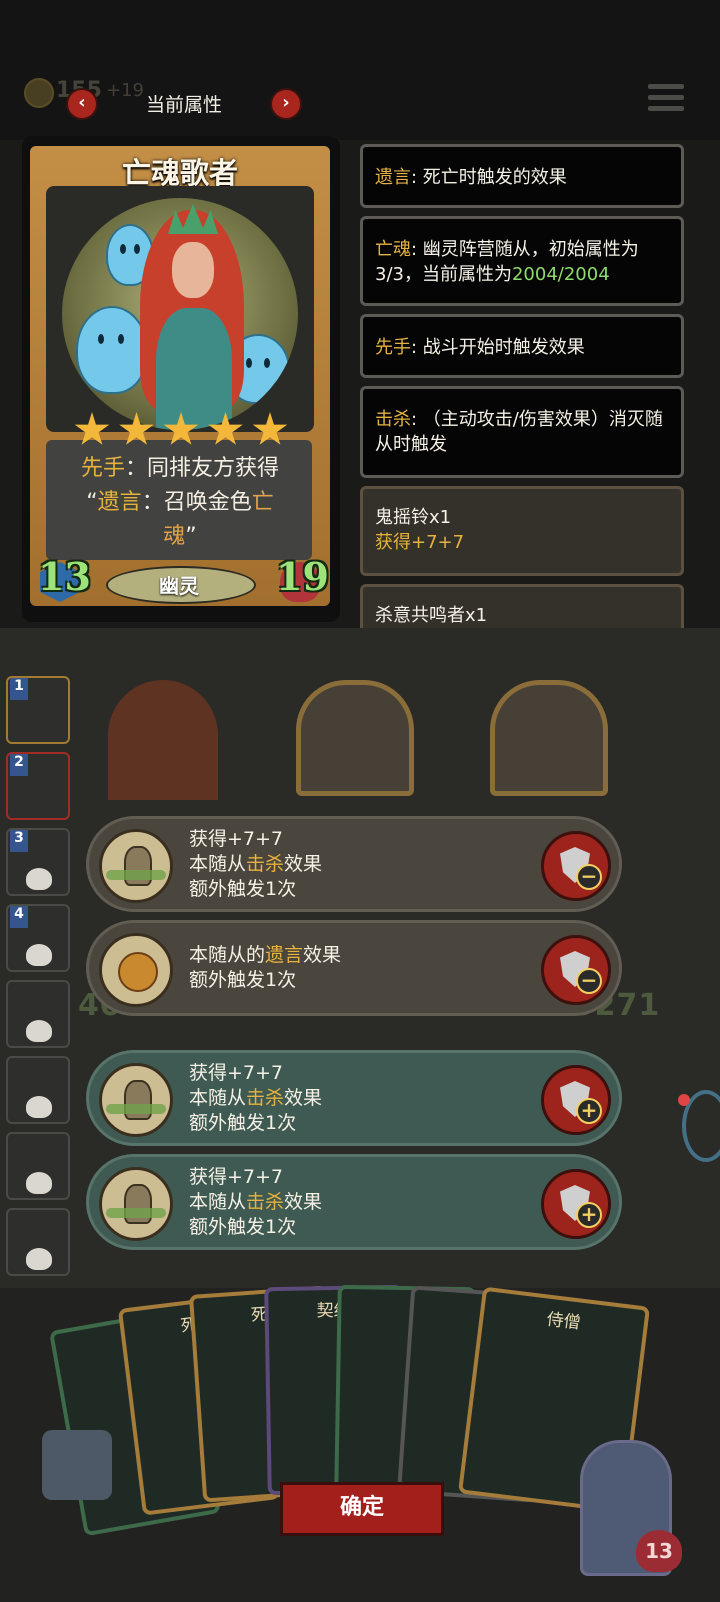  Describe the element at coordinates (522, 531) in the screenshot. I see `equipped-item-panel: 鬼摇铃x1 获得+7+7` at that location.